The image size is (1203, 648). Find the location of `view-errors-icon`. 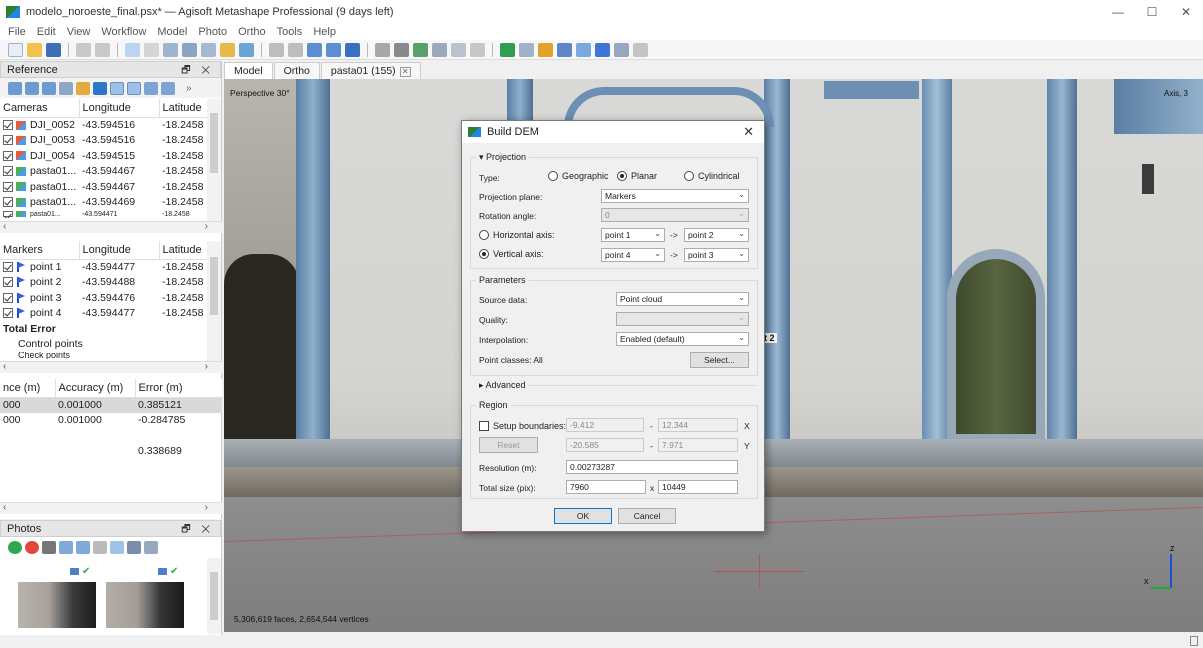

view-errors-icon is located at coordinates (134, 88).